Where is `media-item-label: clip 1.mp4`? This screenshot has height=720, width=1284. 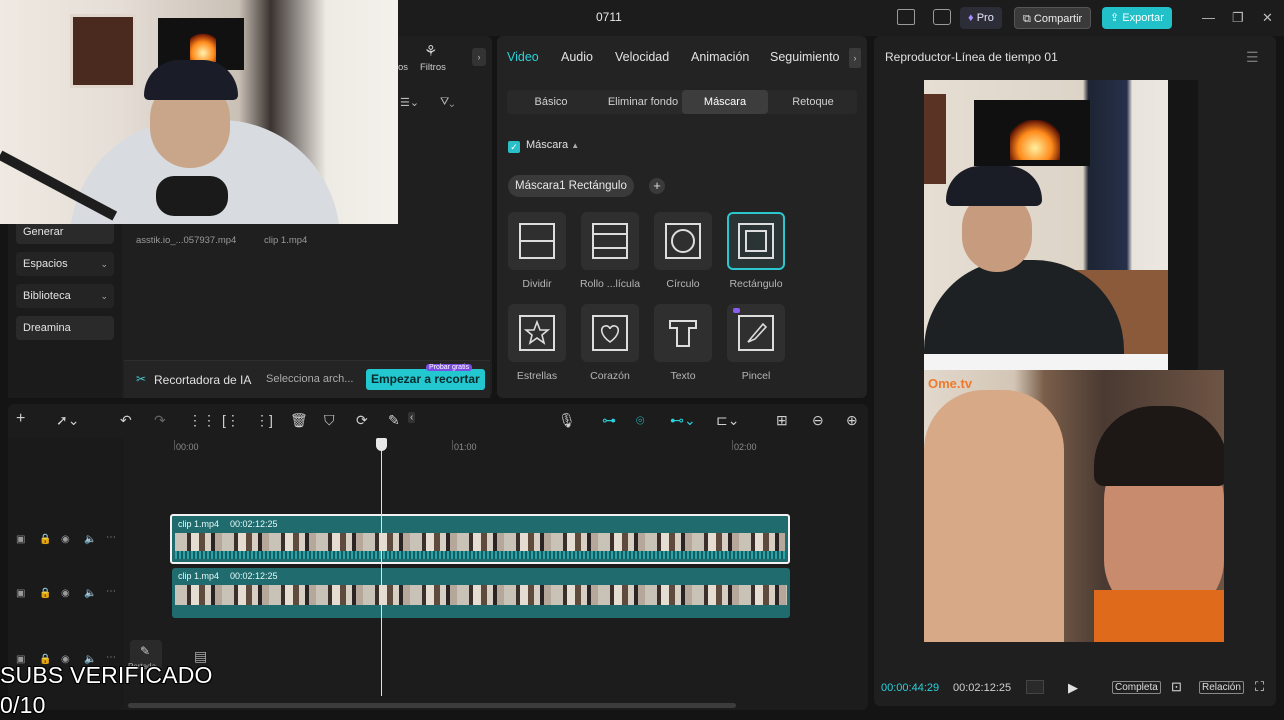 media-item-label: clip 1.mp4 is located at coordinates (285, 240).